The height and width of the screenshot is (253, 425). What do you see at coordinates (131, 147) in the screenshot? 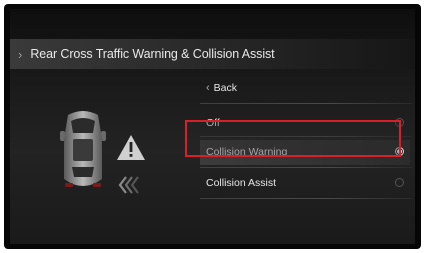
I see `warning-triangle-icon` at bounding box center [131, 147].